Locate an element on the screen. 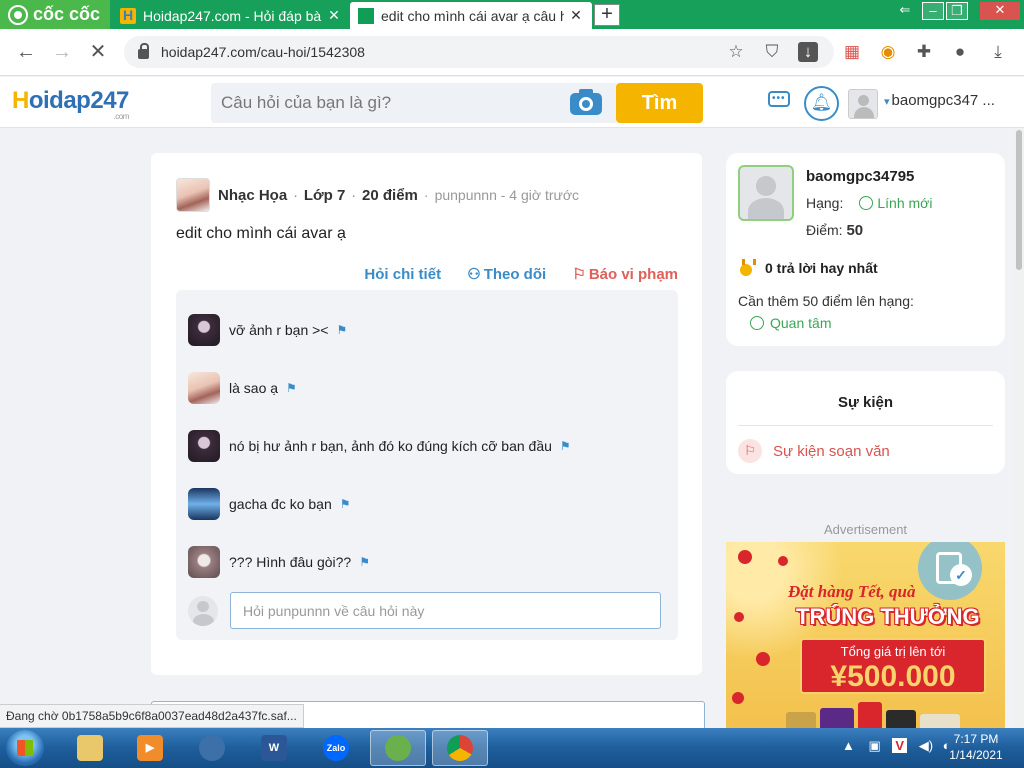 This screenshot has width=1024, height=768. taskbar-media-player: ▶ is located at coordinates (150, 748).